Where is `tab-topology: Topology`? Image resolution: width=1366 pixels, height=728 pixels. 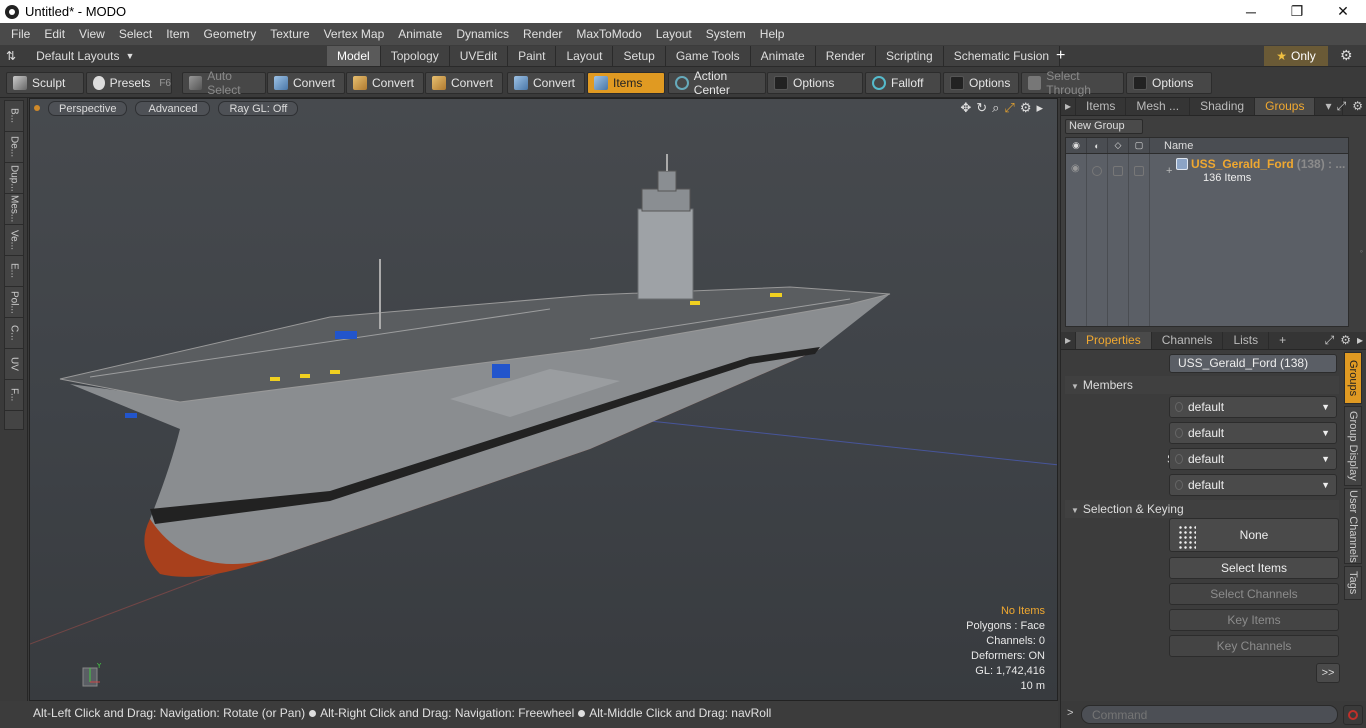 tab-topology: Topology is located at coordinates (415, 56).